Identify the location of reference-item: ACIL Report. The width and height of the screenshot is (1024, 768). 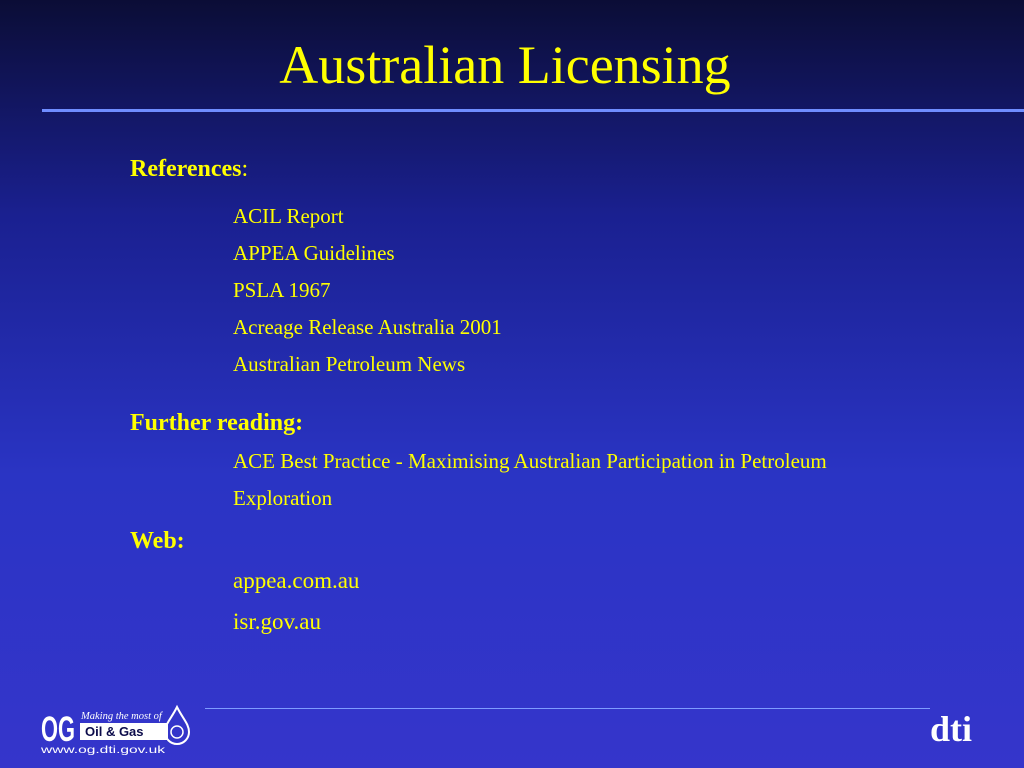
(288, 216).